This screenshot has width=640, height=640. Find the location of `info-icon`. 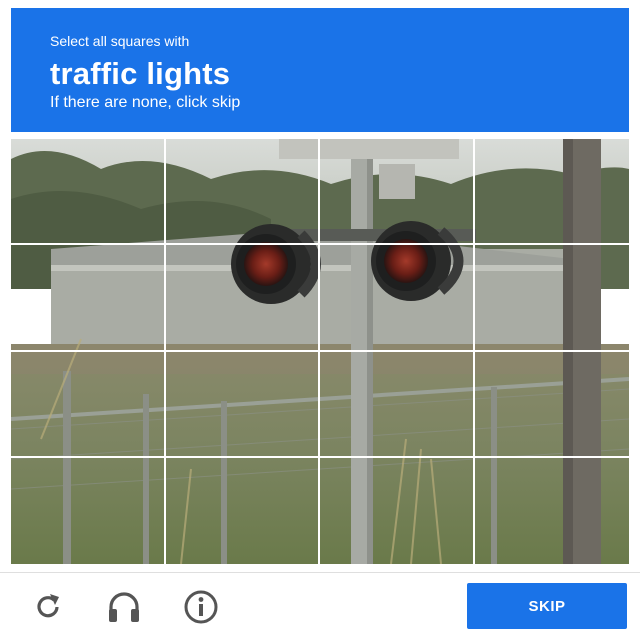

info-icon is located at coordinates (201, 607).